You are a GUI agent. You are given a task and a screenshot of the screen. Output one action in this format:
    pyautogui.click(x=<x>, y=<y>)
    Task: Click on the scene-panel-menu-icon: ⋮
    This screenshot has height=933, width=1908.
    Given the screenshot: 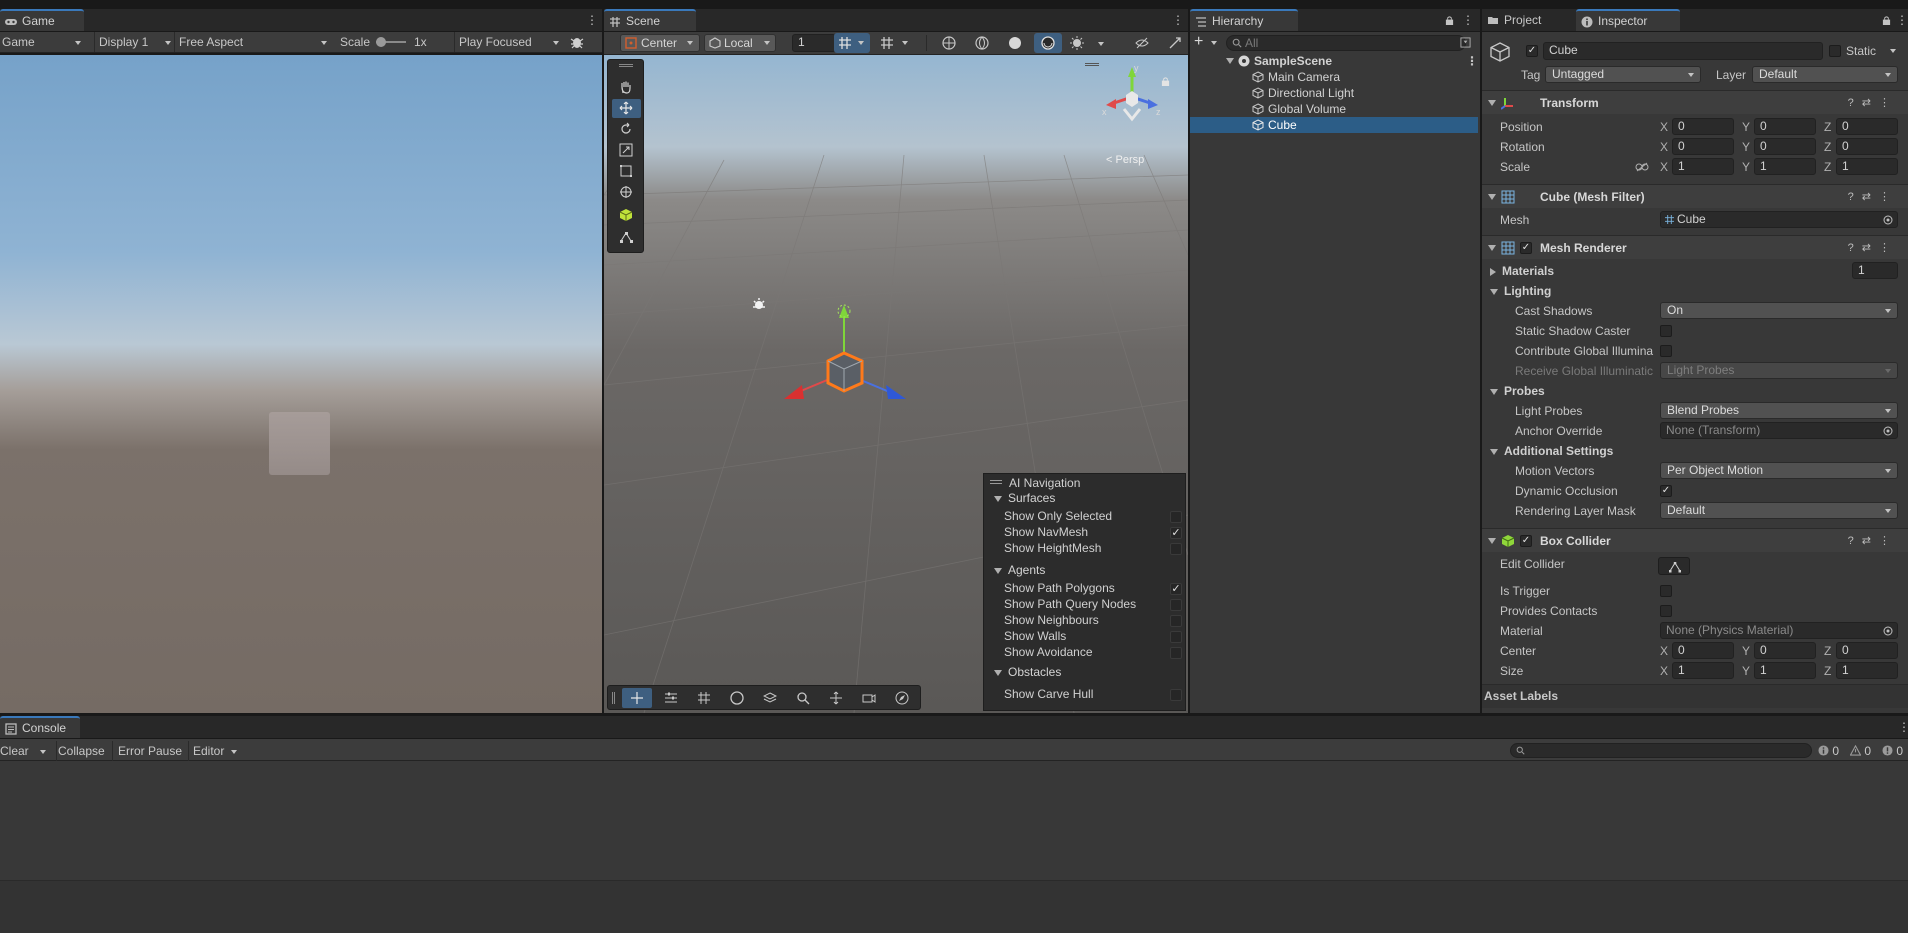 What is the action you would take?
    pyautogui.click(x=1178, y=20)
    